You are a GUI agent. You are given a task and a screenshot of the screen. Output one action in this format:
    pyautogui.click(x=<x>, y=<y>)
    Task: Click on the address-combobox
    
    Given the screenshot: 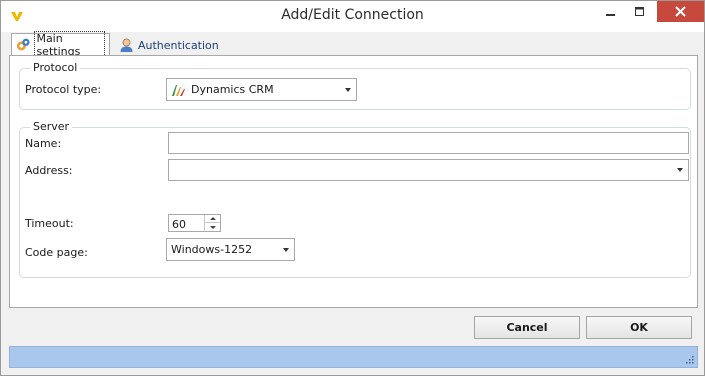 What is the action you would take?
    pyautogui.click(x=428, y=170)
    